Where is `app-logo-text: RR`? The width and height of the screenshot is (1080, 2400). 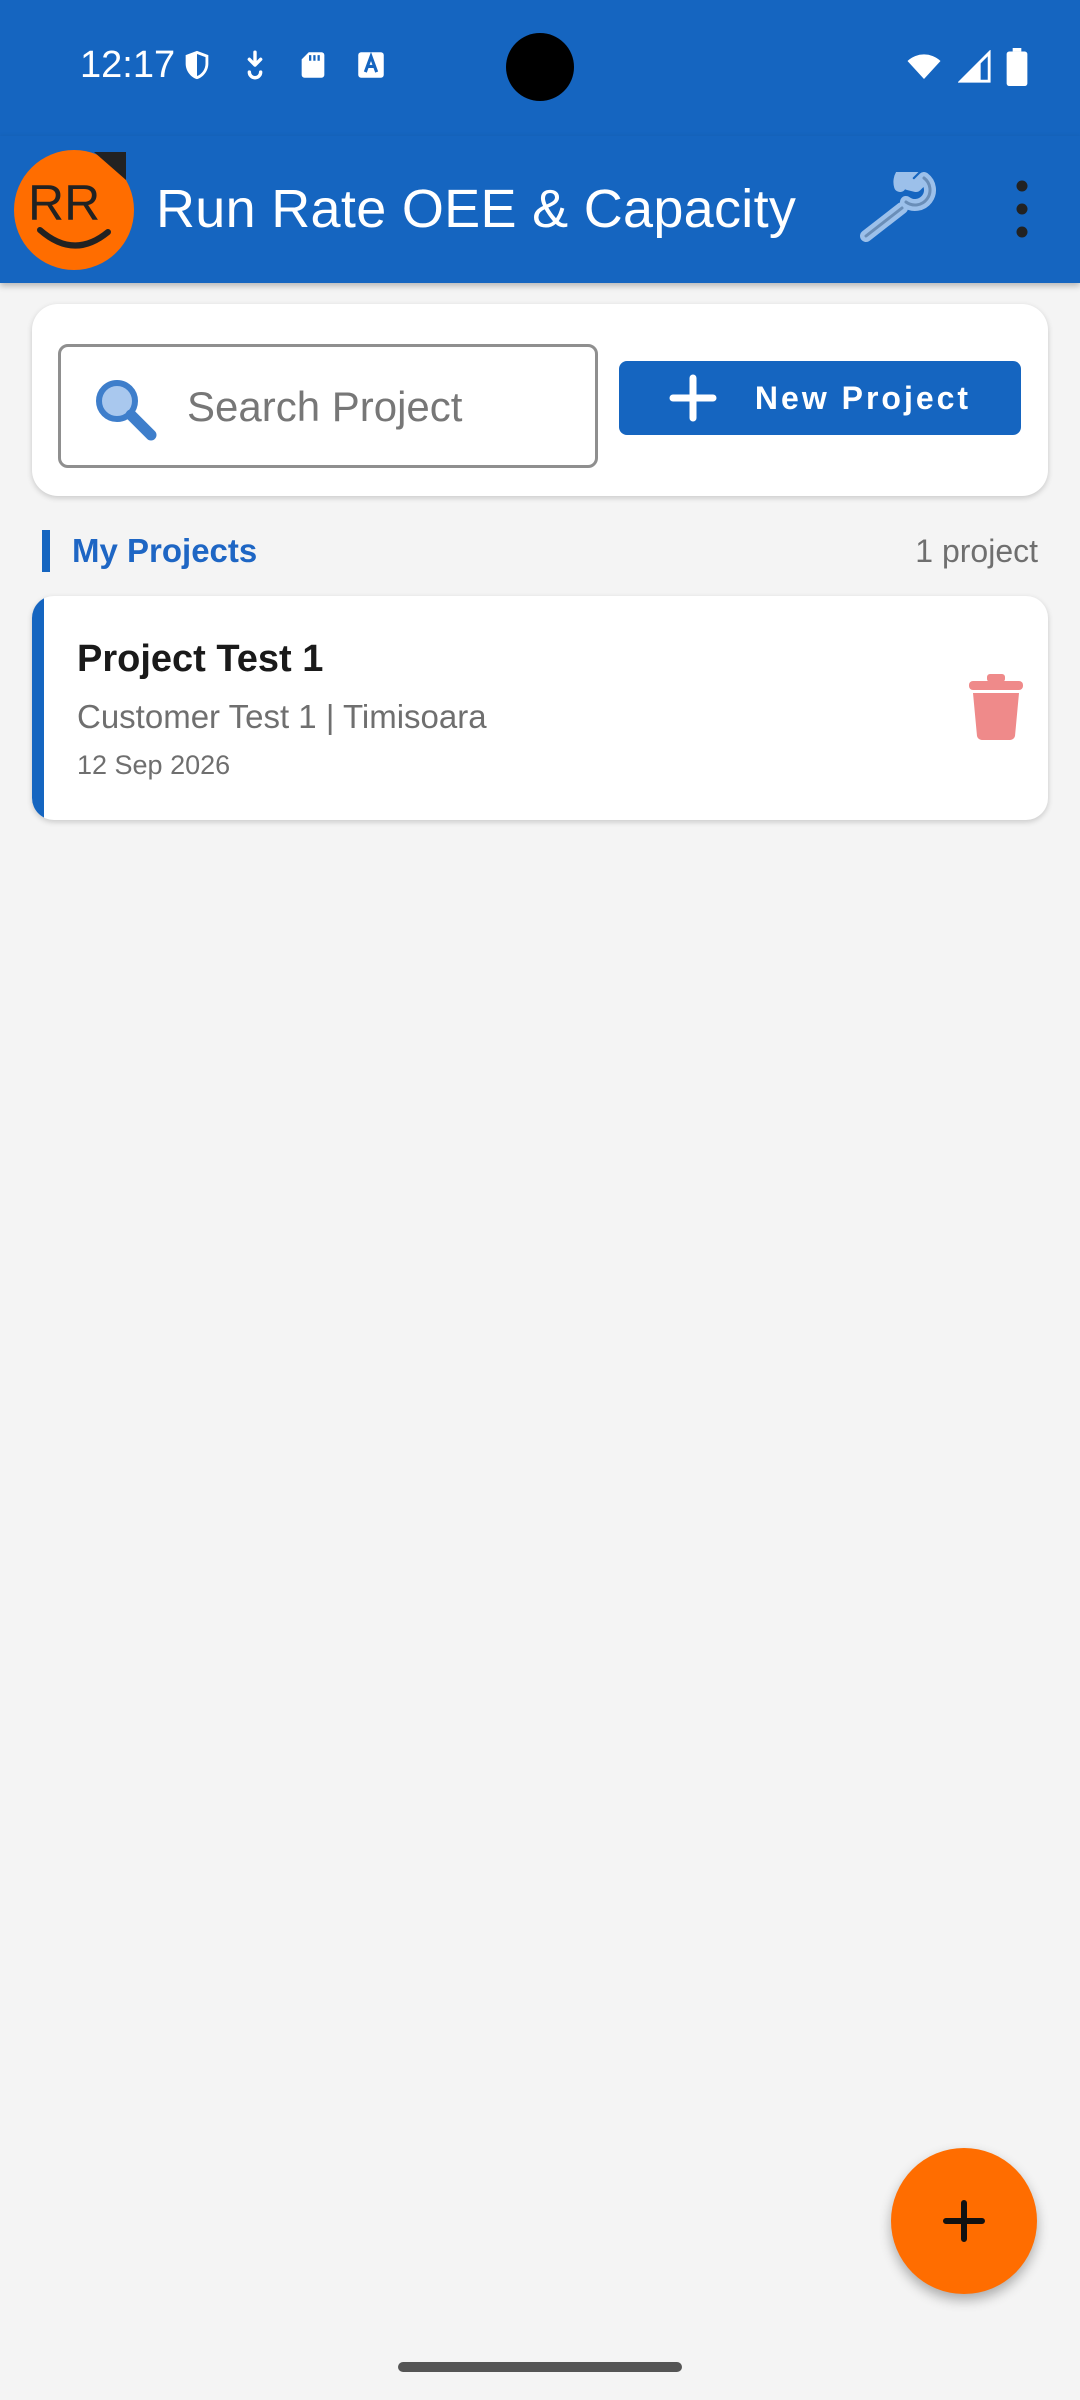
app-logo-text: RR is located at coordinates (64, 203).